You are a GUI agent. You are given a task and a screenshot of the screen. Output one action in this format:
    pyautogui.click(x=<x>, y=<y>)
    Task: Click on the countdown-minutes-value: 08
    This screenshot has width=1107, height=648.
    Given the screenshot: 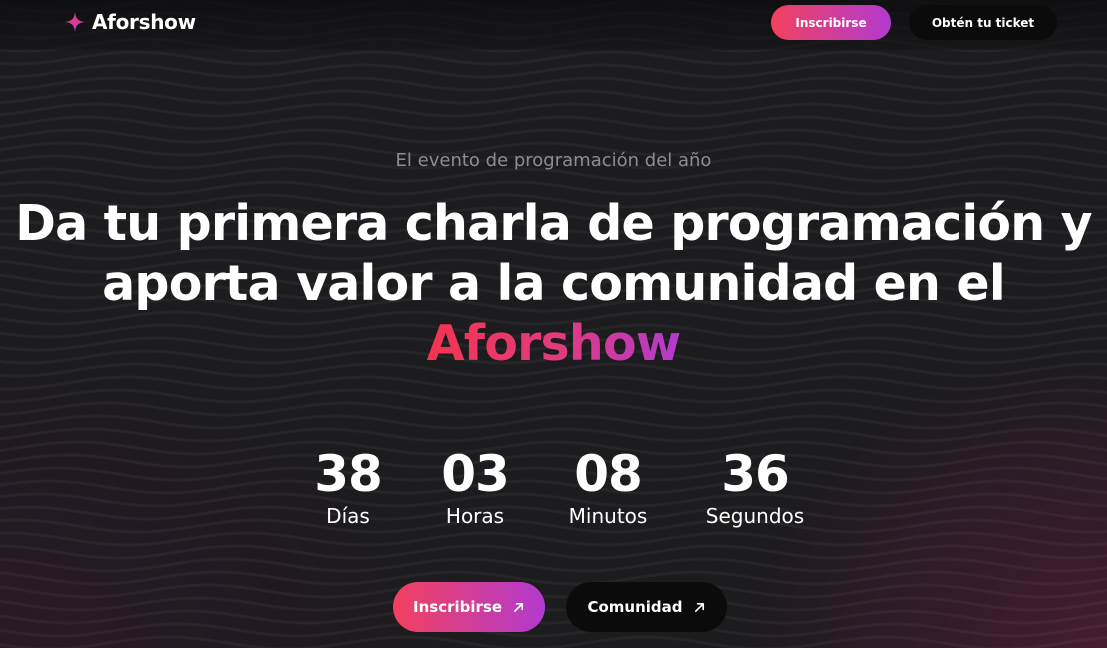 What is the action you would take?
    pyautogui.click(x=608, y=474)
    